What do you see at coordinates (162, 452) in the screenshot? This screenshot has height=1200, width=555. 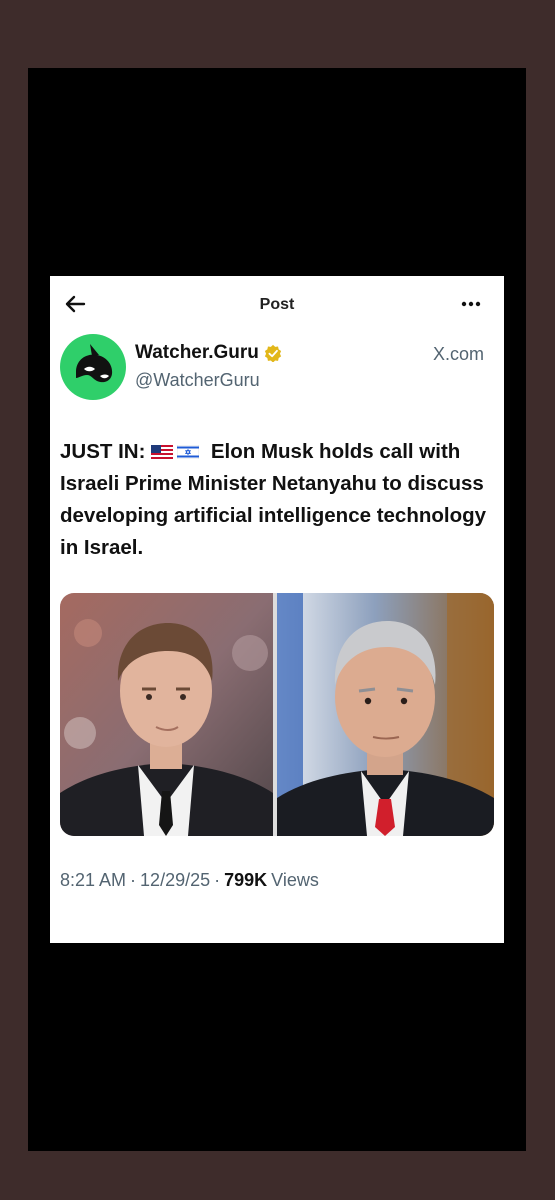 I see `us-flag-icon` at bounding box center [162, 452].